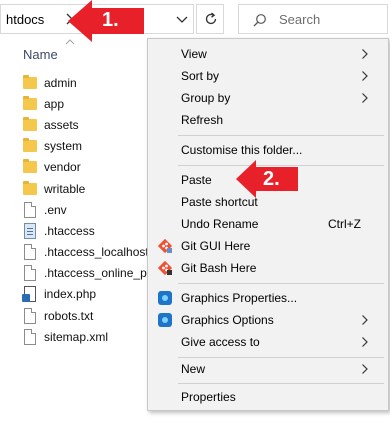 This screenshot has width=390, height=433. I want to click on htaccess-file-icon, so click(30, 230).